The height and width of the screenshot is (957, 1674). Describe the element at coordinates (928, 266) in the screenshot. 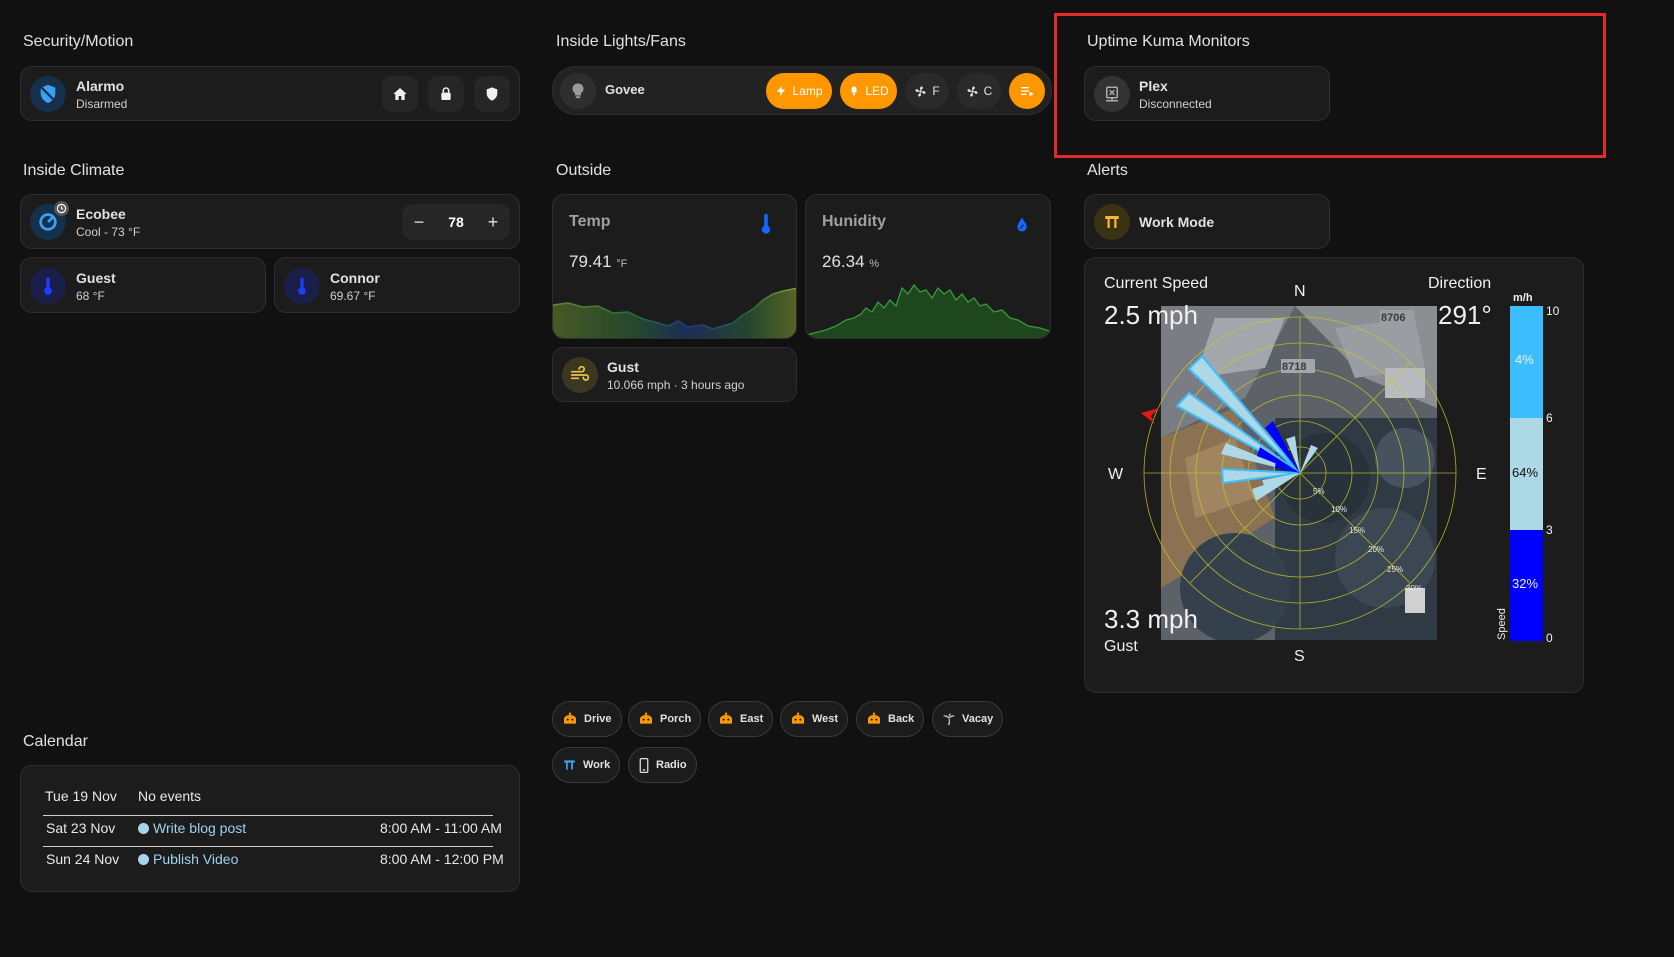

I see `humidity-graph-card: Hunidity 26.34 %` at that location.